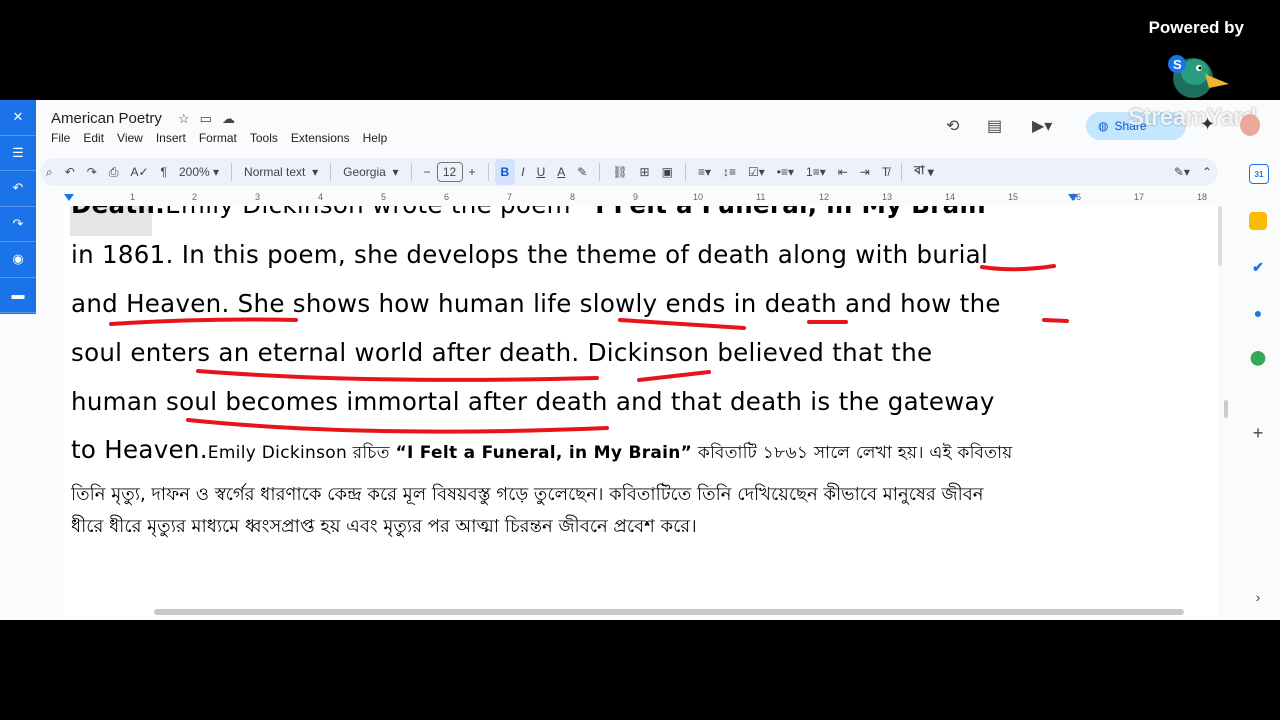  I want to click on menu-help: Help, so click(375, 138).